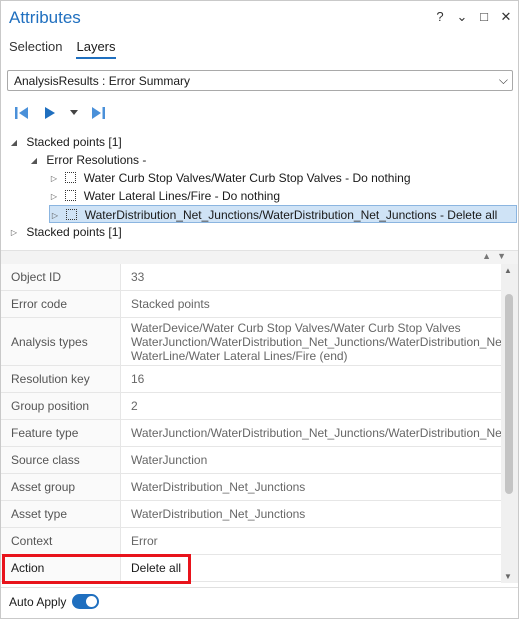  I want to click on tree-node-stacked-points: ▷ Stacked points [1], so click(65, 232).